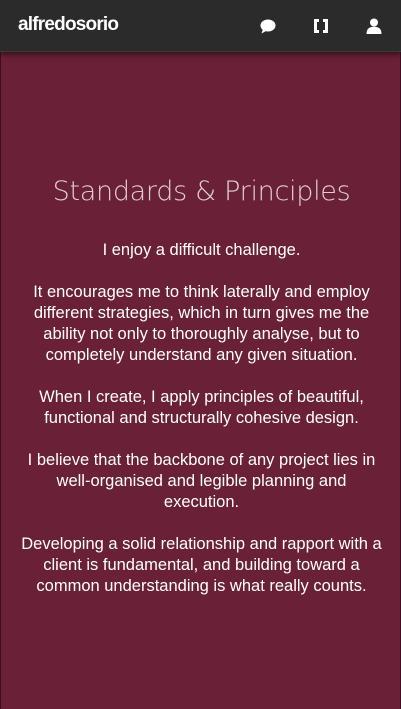 The image size is (401, 709). What do you see at coordinates (321, 26) in the screenshot?
I see `code-brackets-icon` at bounding box center [321, 26].